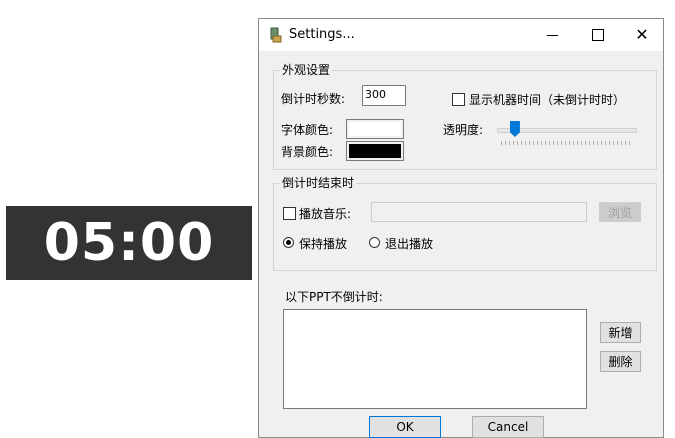  I want to click on maximize-button, so click(598, 35).